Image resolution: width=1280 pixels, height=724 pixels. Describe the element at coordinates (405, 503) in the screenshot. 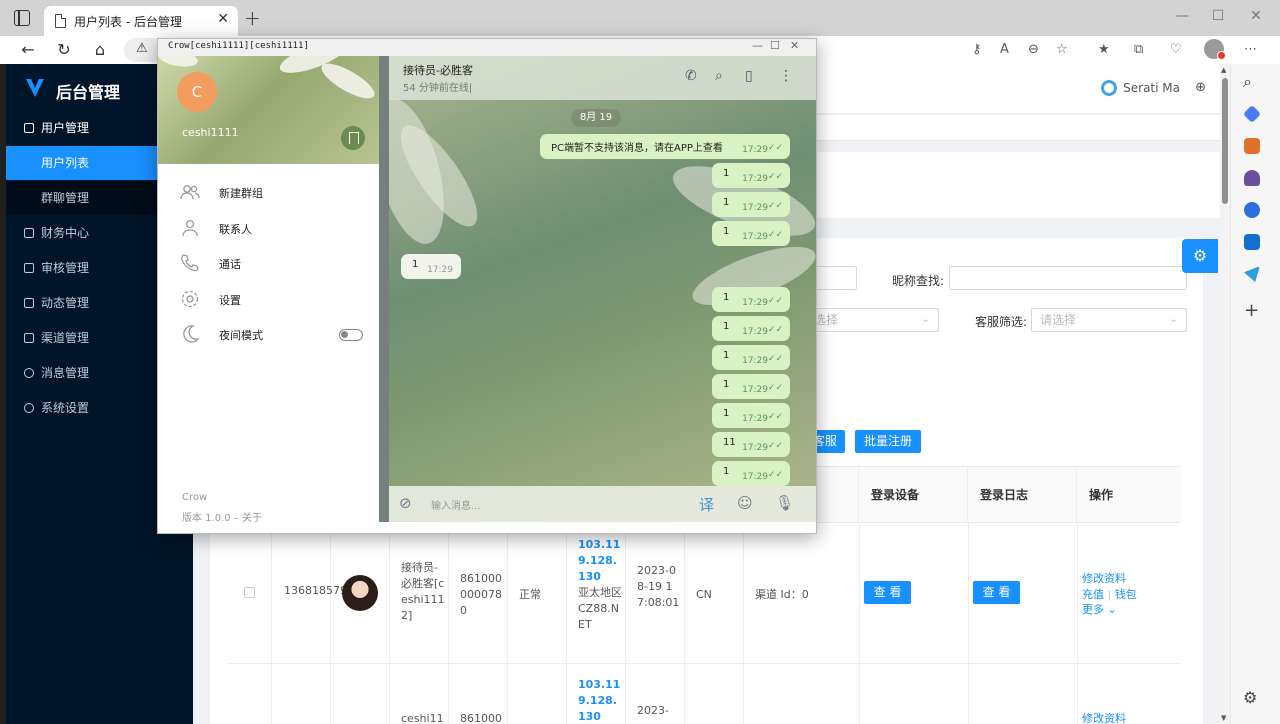

I see `attach-paperclip-icon: ⊘` at that location.